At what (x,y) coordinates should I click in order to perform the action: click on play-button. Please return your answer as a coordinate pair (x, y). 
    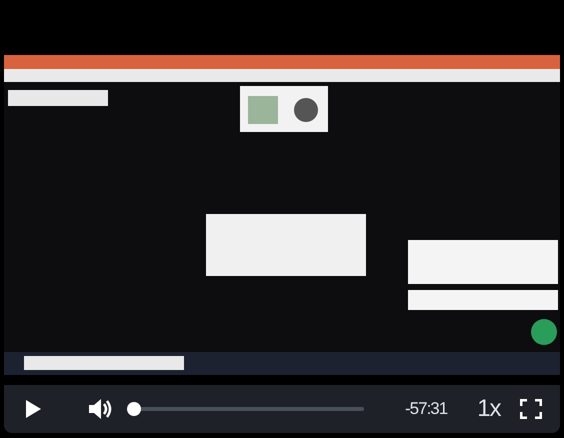
    Looking at the image, I should click on (33, 409).